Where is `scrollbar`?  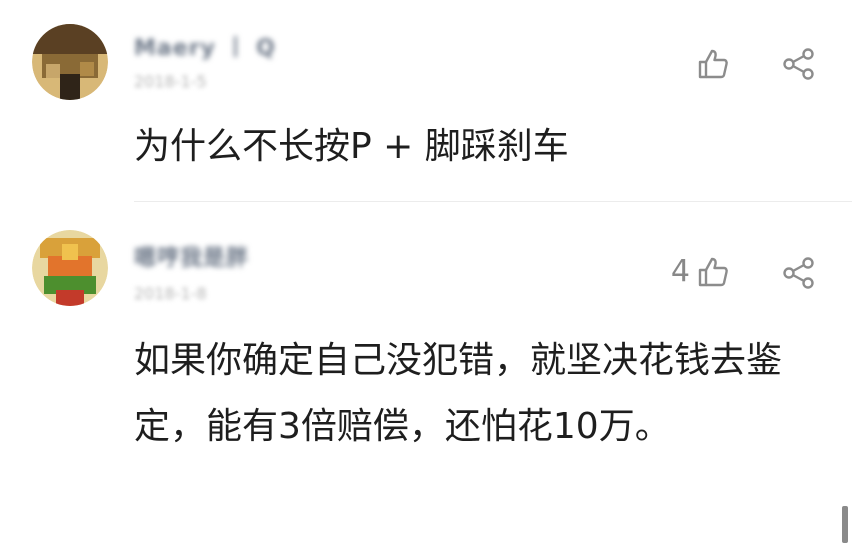 scrollbar is located at coordinates (845, 524).